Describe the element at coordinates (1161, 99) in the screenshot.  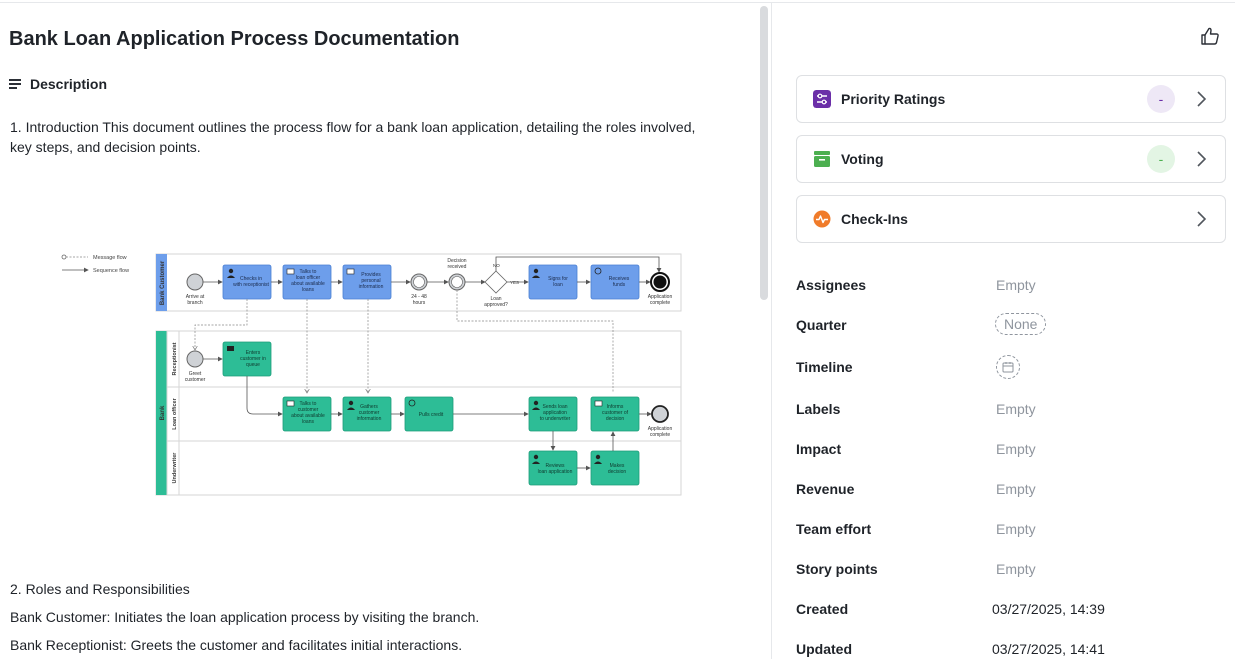
I see `priority-ratings-value: -` at that location.